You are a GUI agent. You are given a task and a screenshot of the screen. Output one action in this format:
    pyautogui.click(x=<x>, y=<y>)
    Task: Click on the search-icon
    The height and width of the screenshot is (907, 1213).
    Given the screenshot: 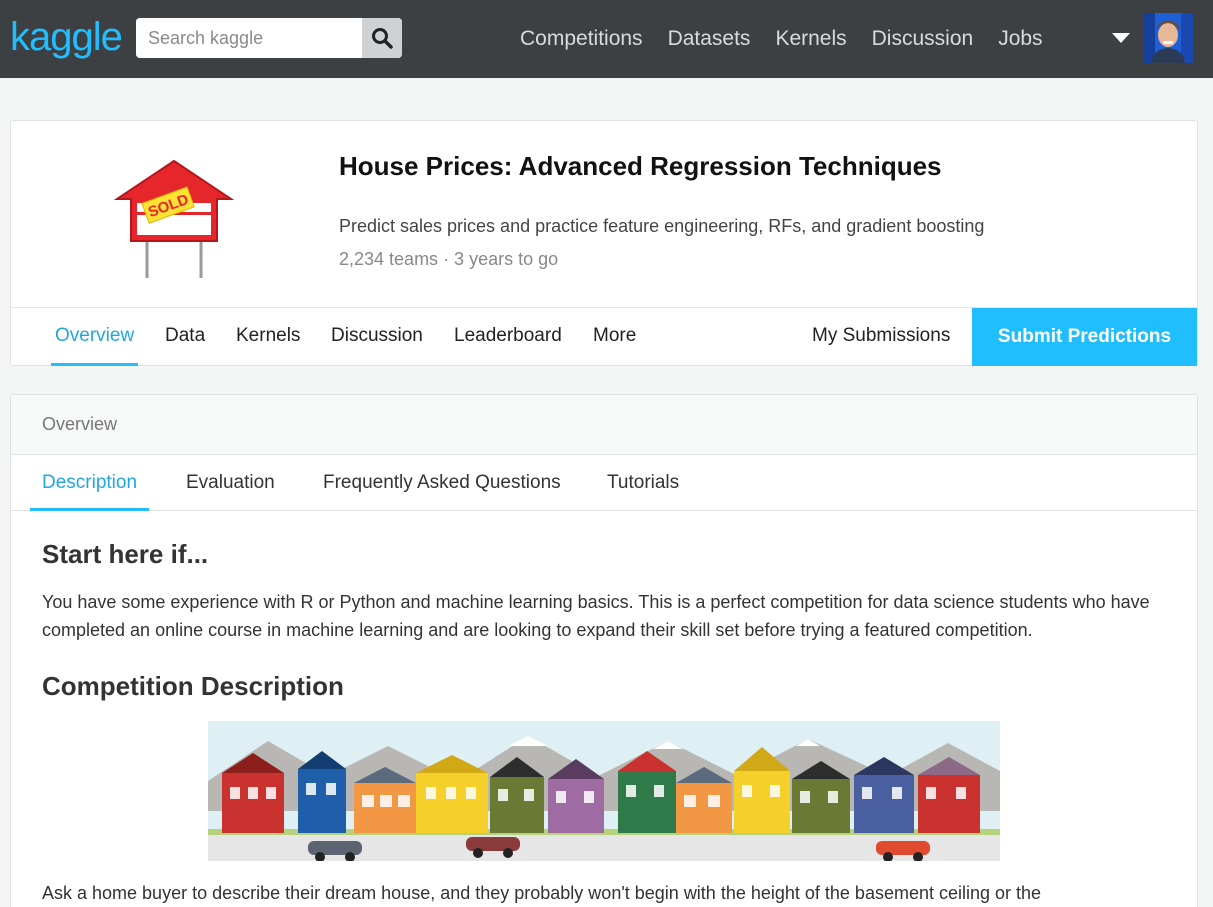 What is the action you would take?
    pyautogui.click(x=382, y=38)
    